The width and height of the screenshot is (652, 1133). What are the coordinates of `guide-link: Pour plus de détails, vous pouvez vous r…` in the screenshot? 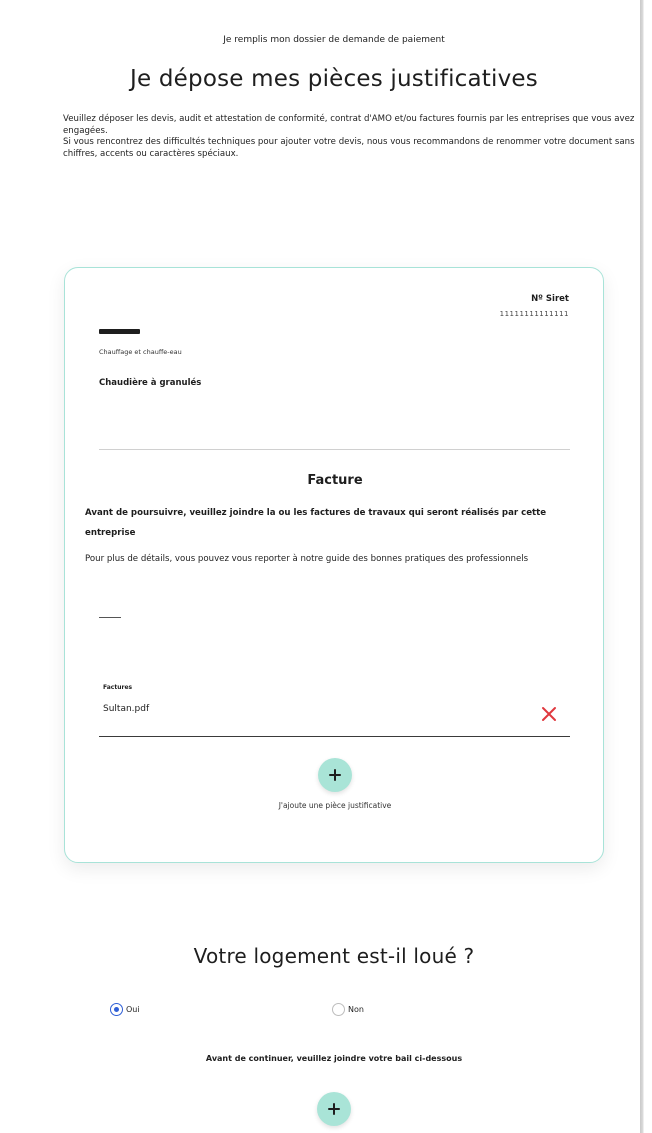 It's located at (320, 559).